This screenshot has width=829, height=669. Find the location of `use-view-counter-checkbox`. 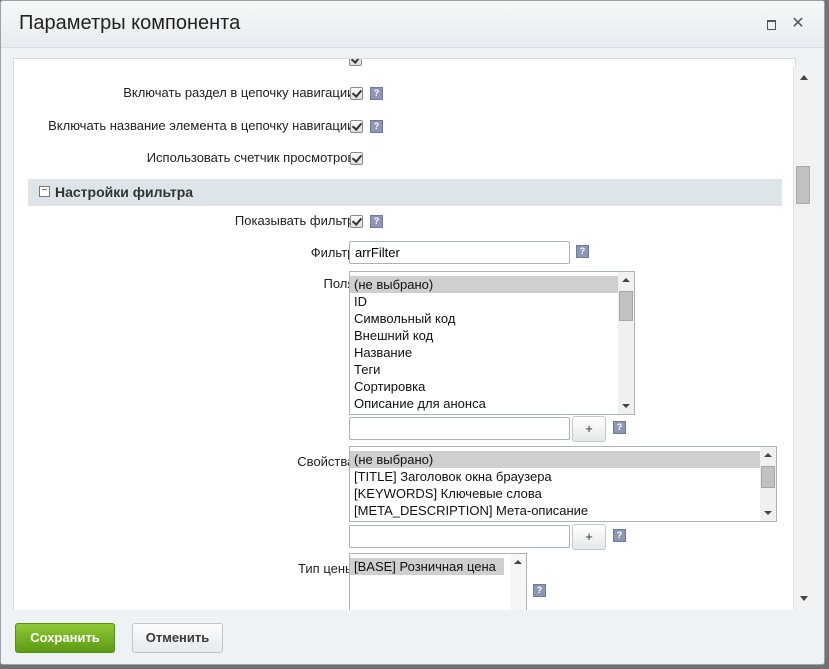

use-view-counter-checkbox is located at coordinates (356, 158).